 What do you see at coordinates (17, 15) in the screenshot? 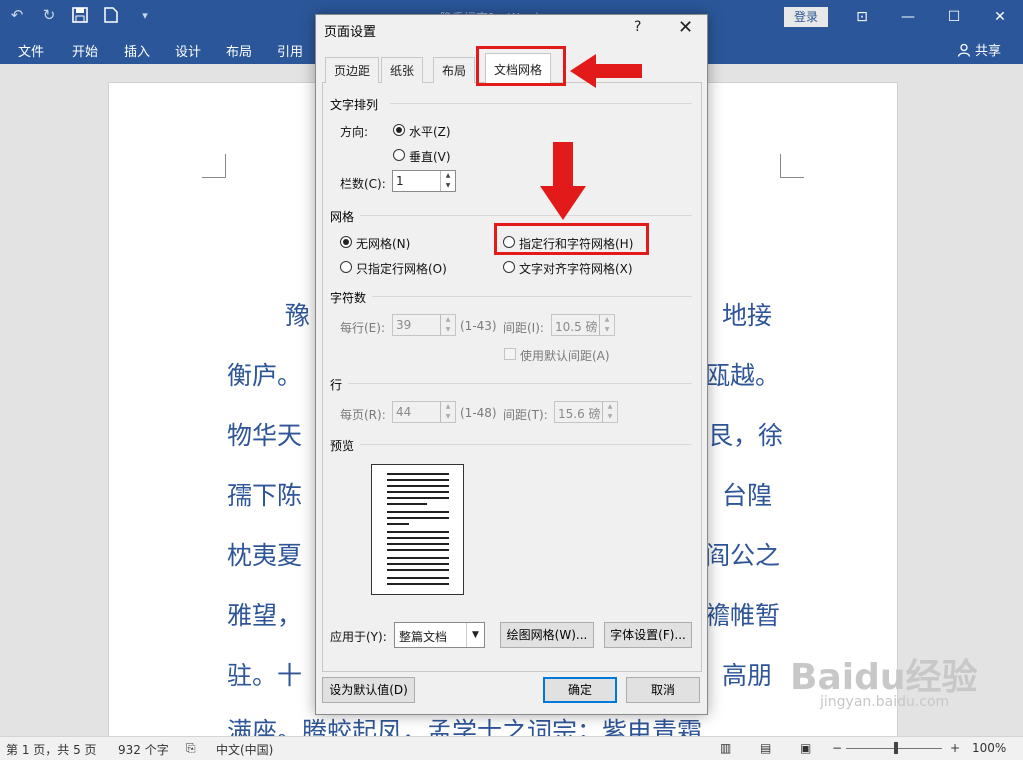
I see `undo-icon: ↶` at bounding box center [17, 15].